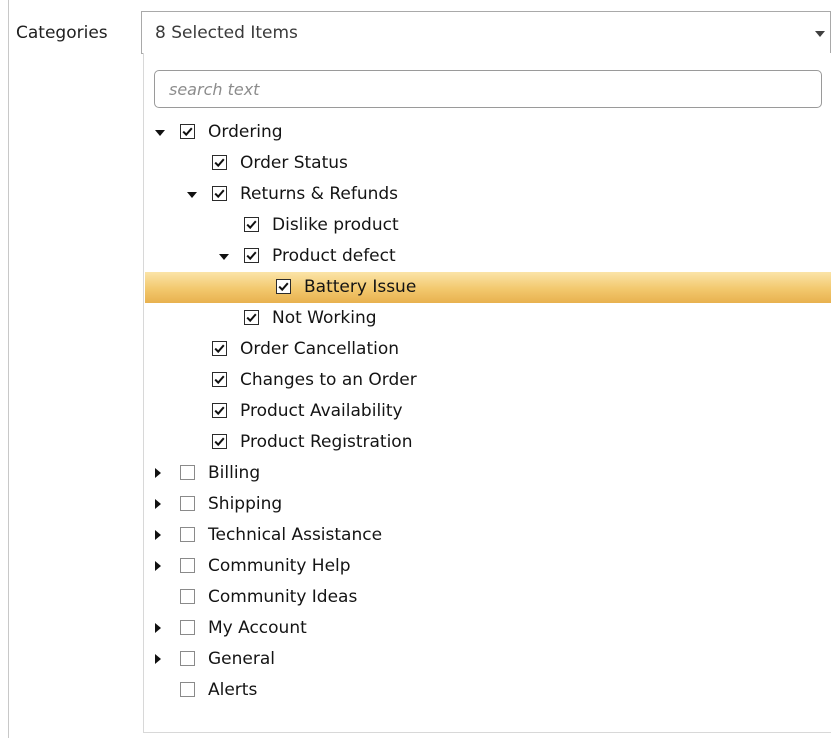 This screenshot has height=738, width=832. What do you see at coordinates (488, 504) in the screenshot?
I see `tree-item: Shipping` at bounding box center [488, 504].